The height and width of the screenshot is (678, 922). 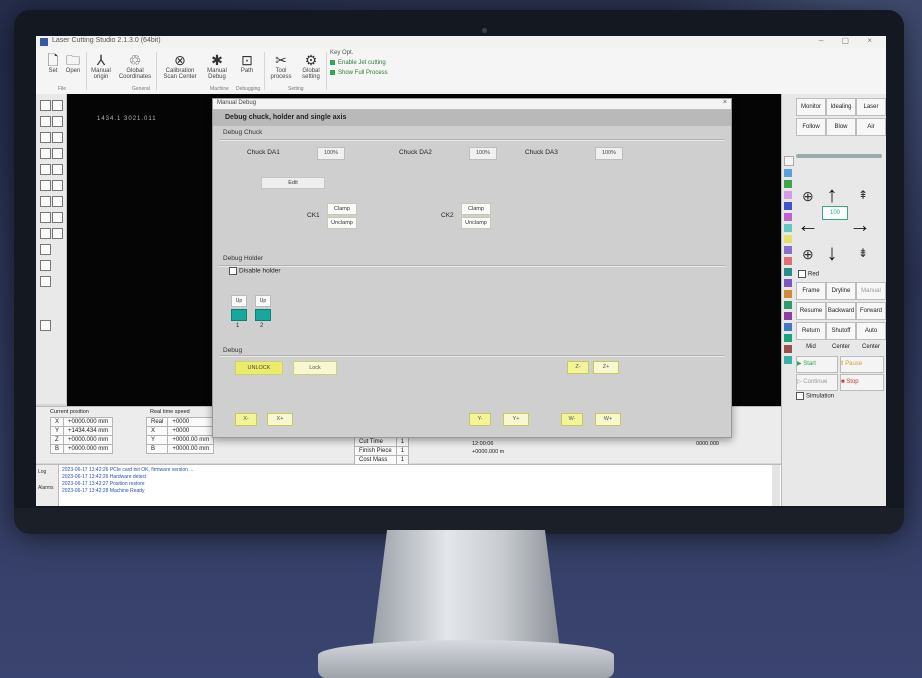 What do you see at coordinates (815, 396) in the screenshot?
I see `simulation-checkbox: Simulation` at bounding box center [815, 396].